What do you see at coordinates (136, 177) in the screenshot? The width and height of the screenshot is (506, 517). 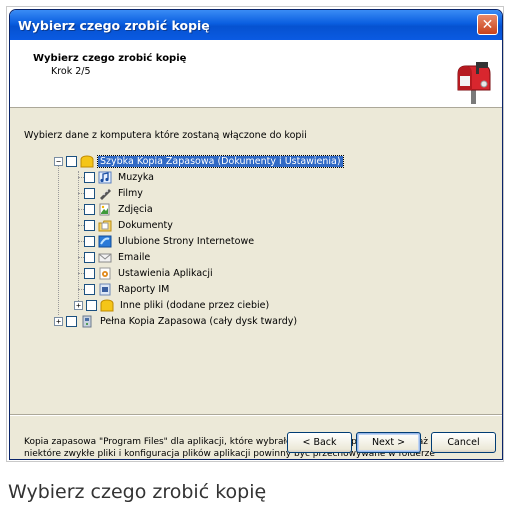 I see `music-label: Muzyka` at bounding box center [136, 177].